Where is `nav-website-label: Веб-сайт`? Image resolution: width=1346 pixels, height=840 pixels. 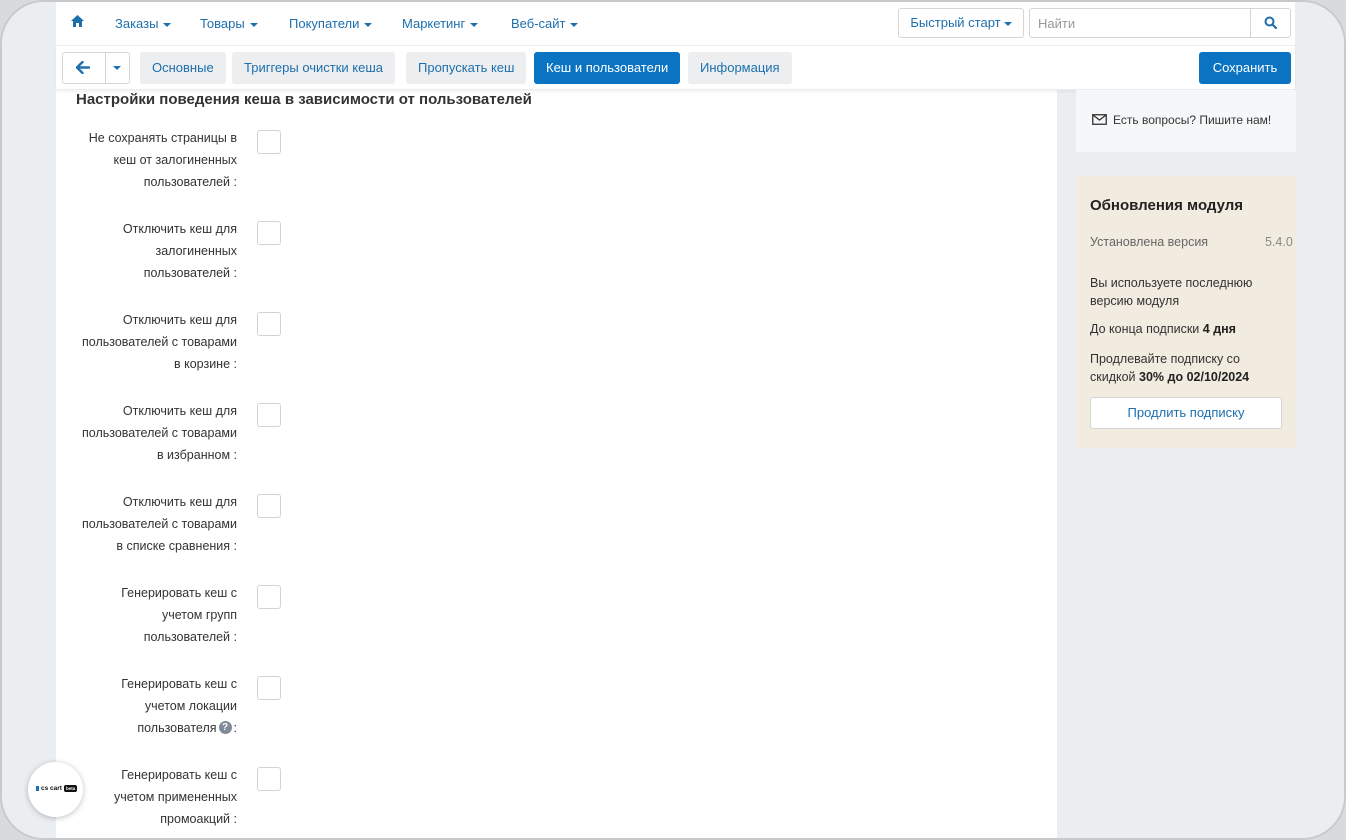 nav-website-label: Веб-сайт is located at coordinates (538, 23).